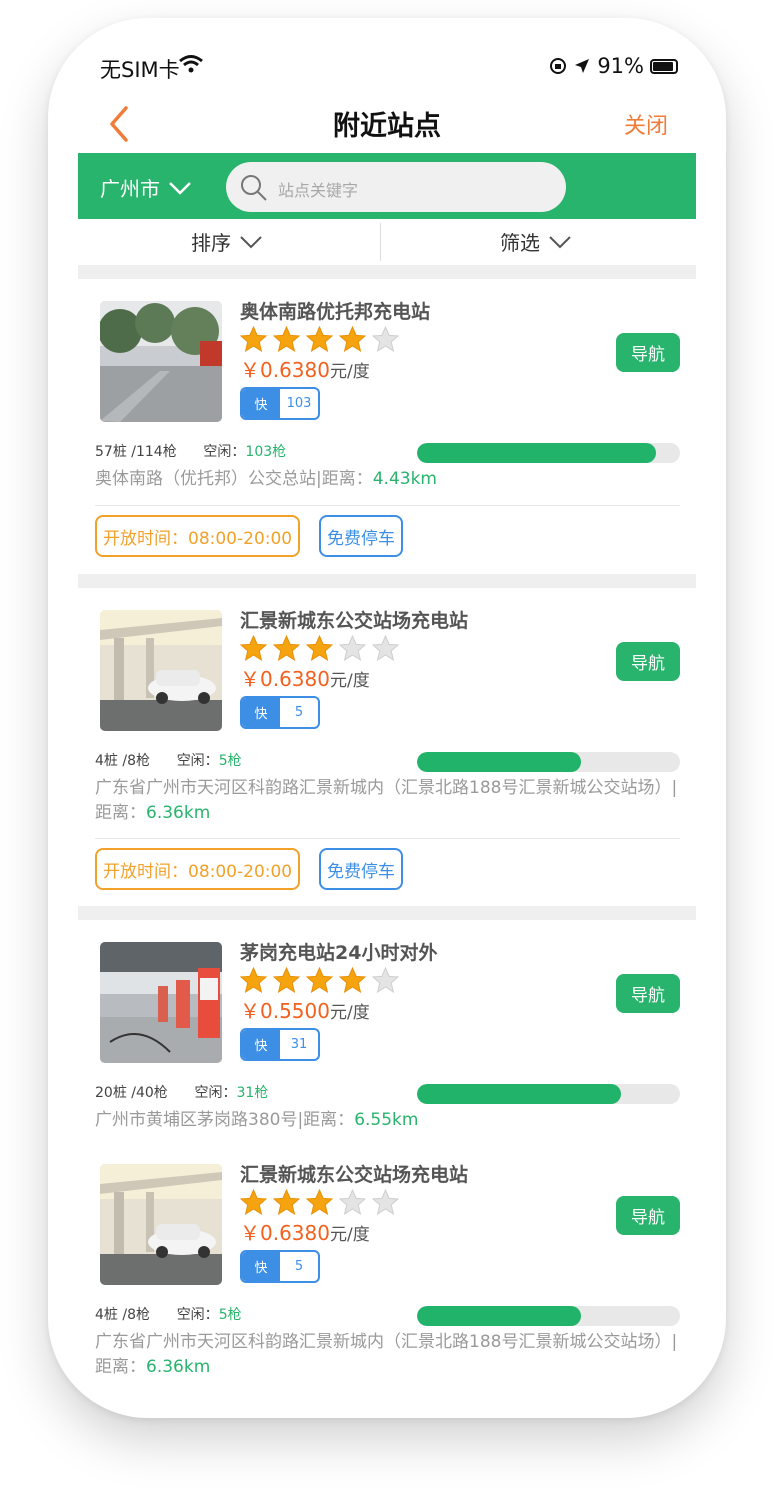  Describe the element at coordinates (387, 242) in the screenshot. I see `filter-bar: 排序 筛选` at that location.